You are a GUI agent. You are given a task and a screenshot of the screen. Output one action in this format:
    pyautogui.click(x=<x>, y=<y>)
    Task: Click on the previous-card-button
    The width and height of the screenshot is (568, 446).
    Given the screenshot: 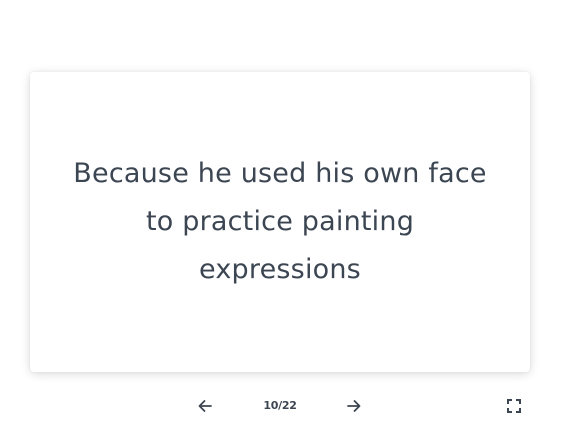 What is the action you would take?
    pyautogui.click(x=205, y=406)
    